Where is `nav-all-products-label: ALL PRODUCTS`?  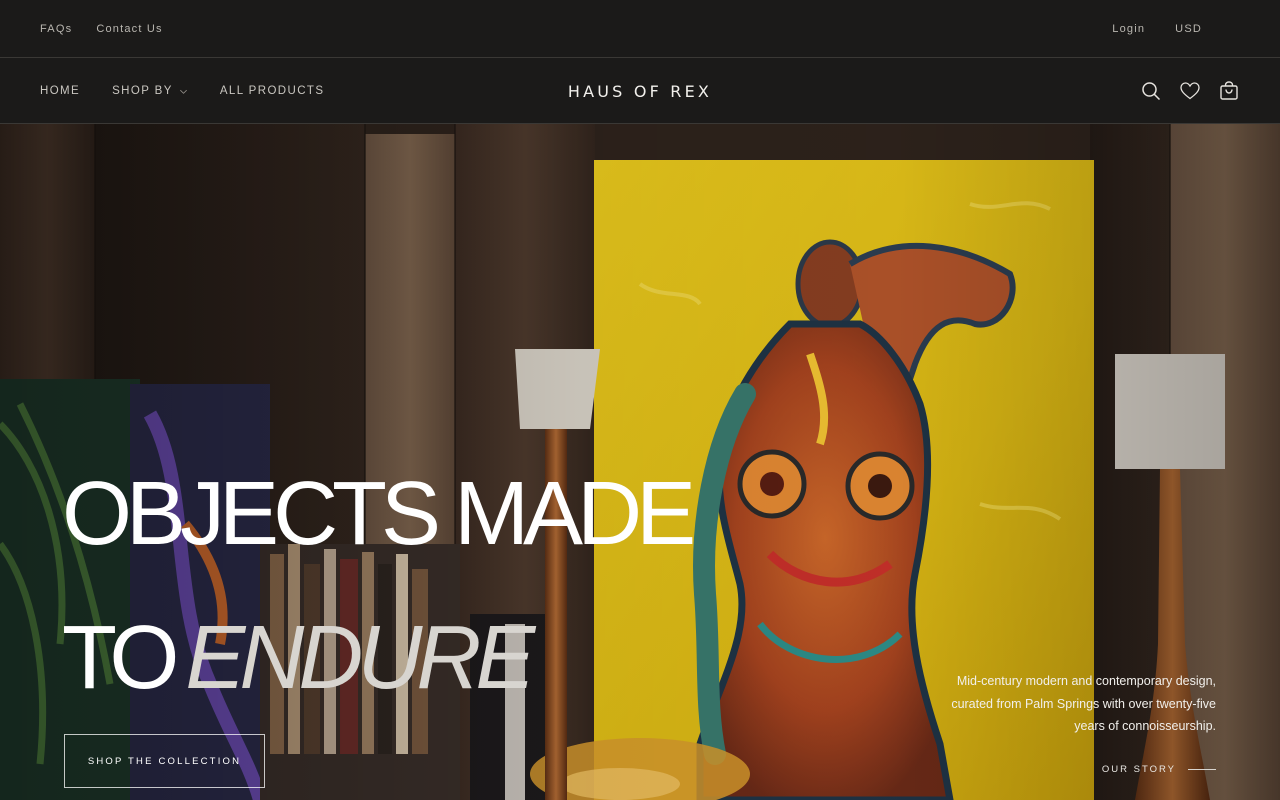
nav-all-products-label: ALL PRODUCTS is located at coordinates (272, 91).